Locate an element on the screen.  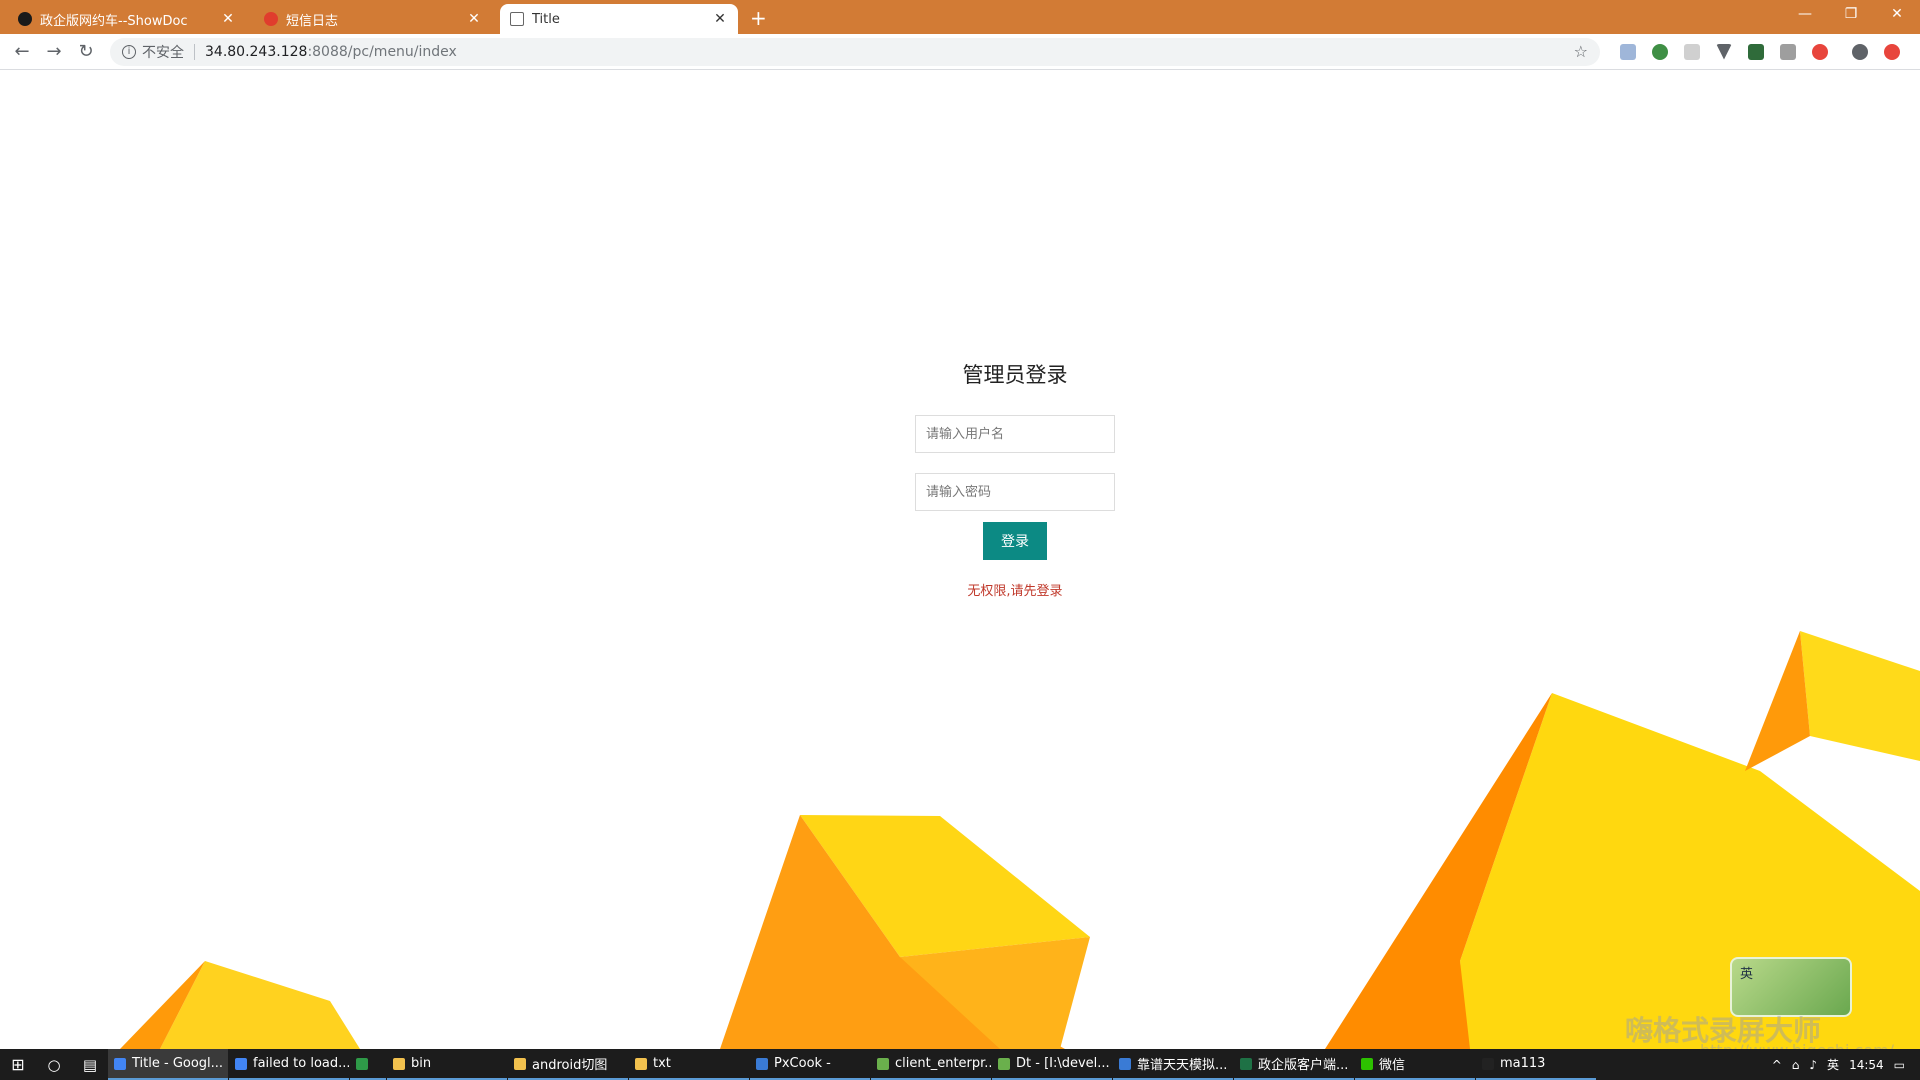
tray-volume-icon: ♪ is located at coordinates (1813, 1065).